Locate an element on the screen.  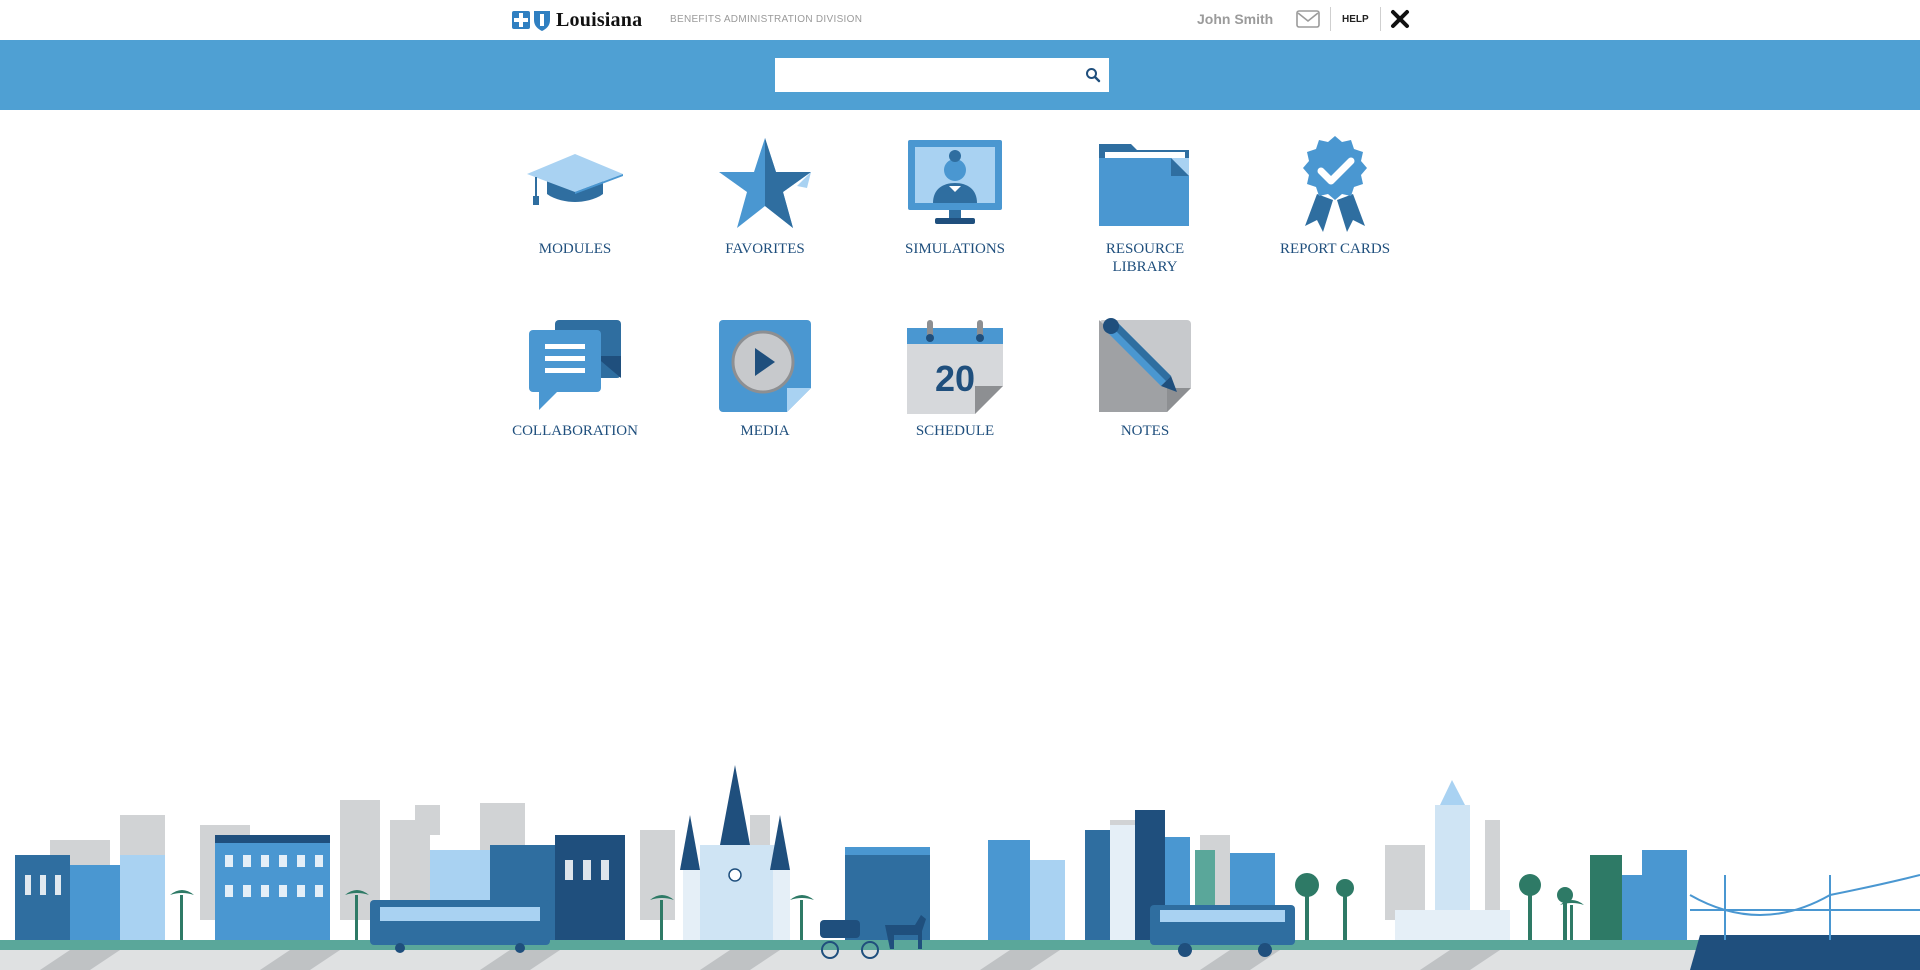
right-buildings is located at coordinates (1638, 895).